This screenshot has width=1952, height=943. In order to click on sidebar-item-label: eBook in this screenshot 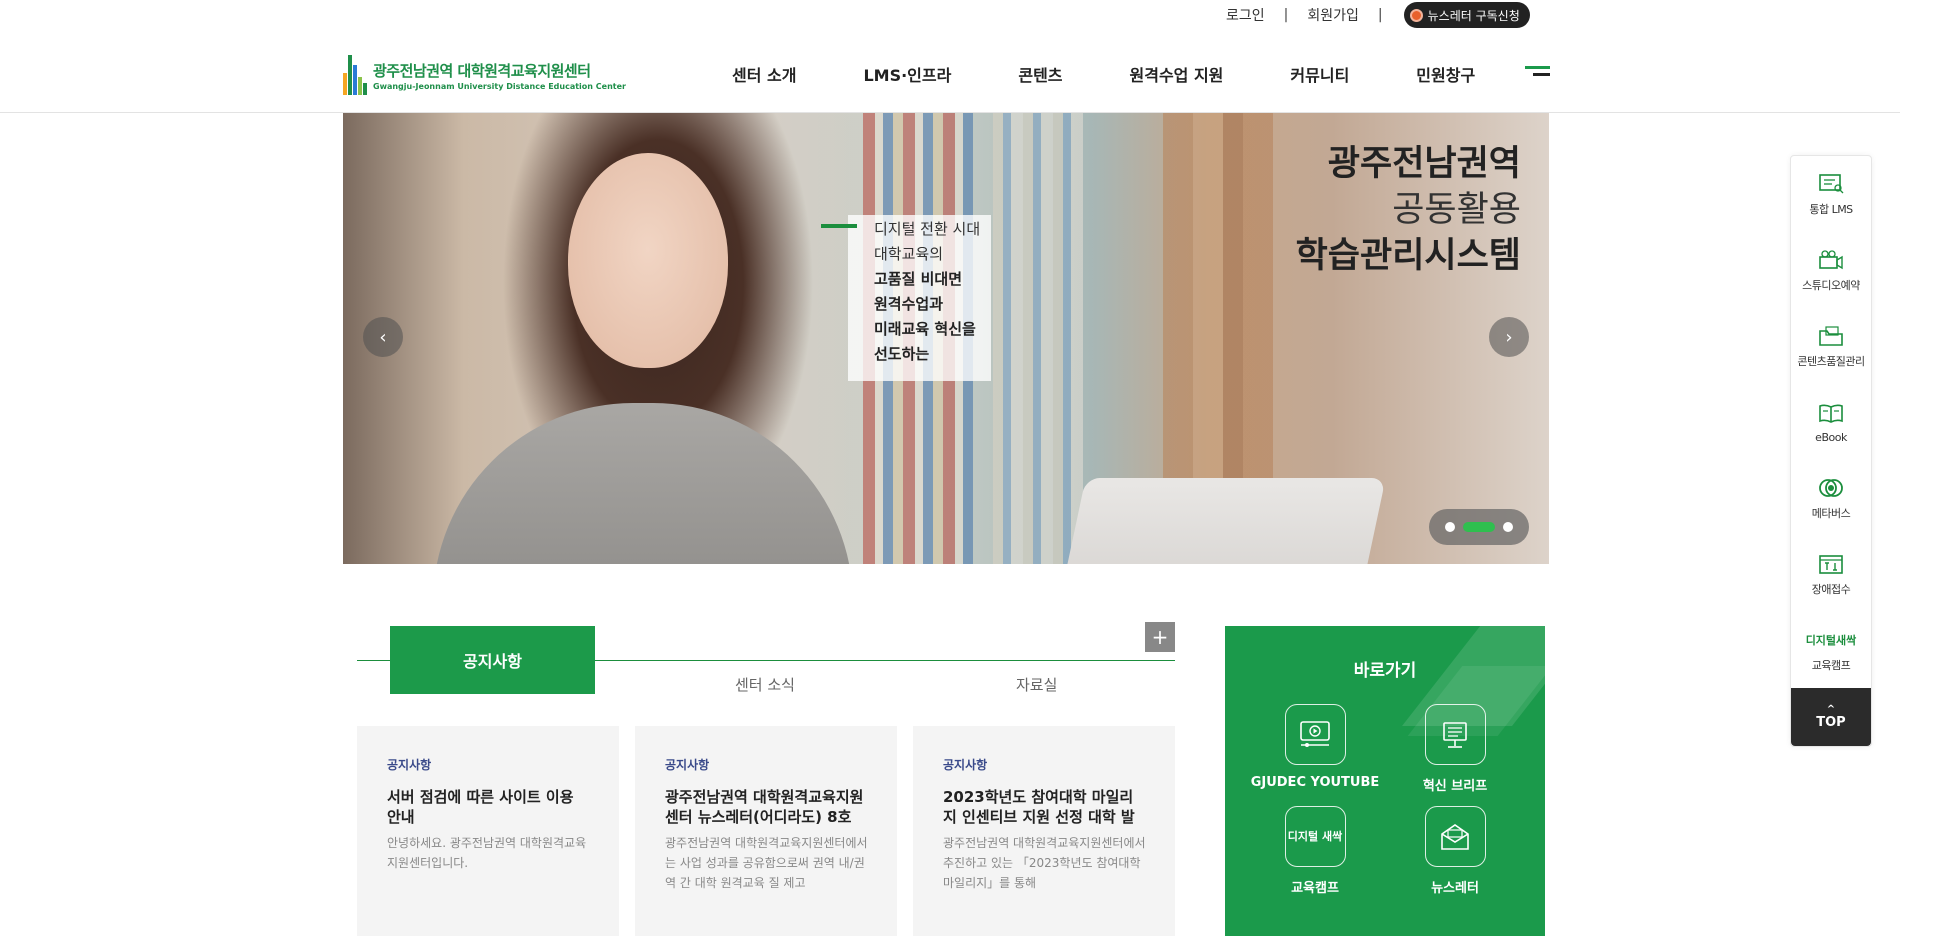, I will do `click(1831, 437)`.